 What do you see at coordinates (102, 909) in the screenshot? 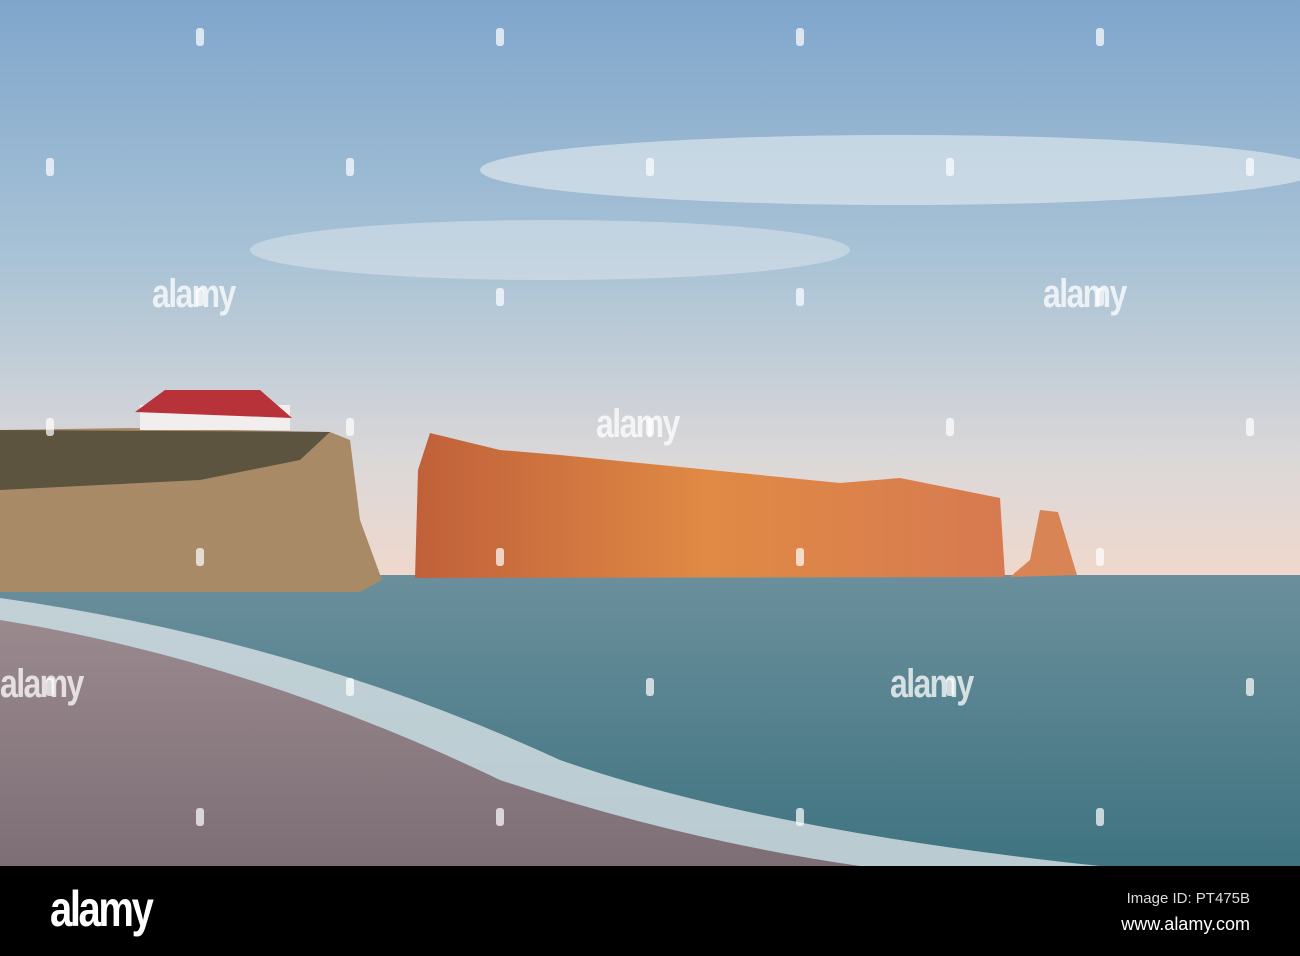
I see `alamy-logo: alamy` at bounding box center [102, 909].